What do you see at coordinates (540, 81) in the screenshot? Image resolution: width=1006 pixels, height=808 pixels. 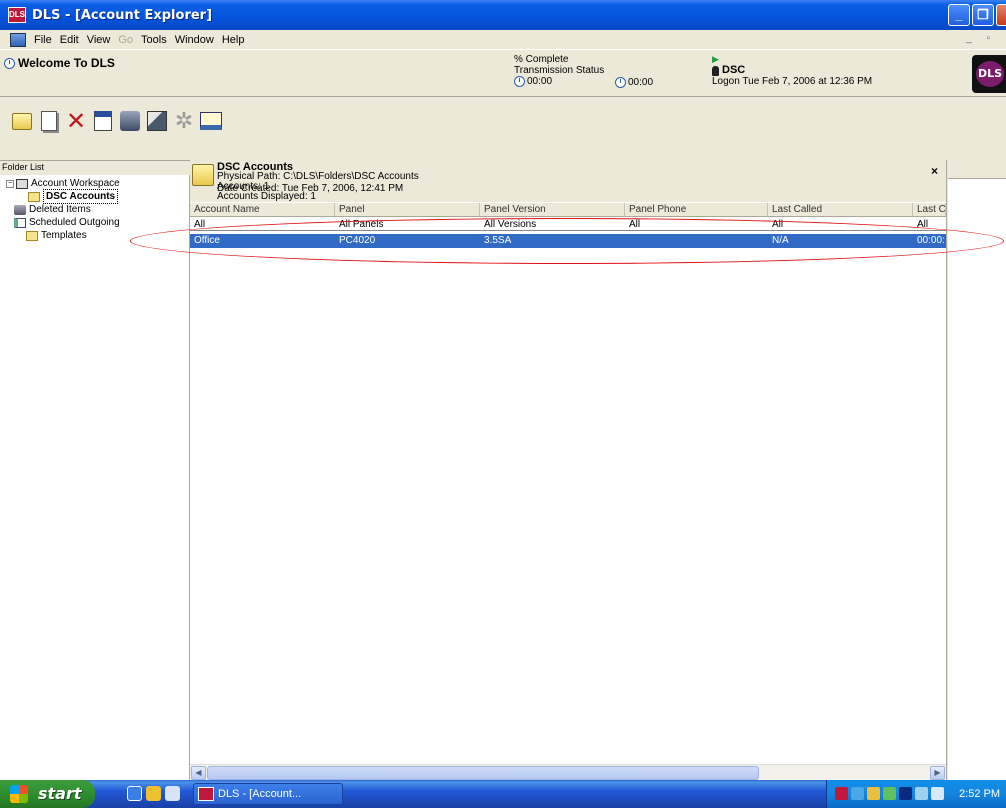 I see `timer-1: 00:00` at bounding box center [540, 81].